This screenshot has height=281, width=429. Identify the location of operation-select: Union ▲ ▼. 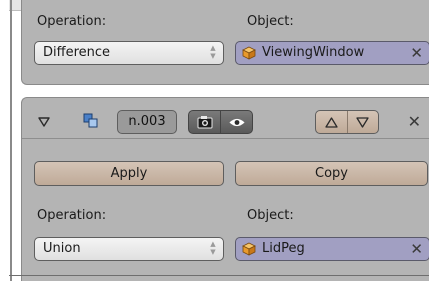
(129, 249).